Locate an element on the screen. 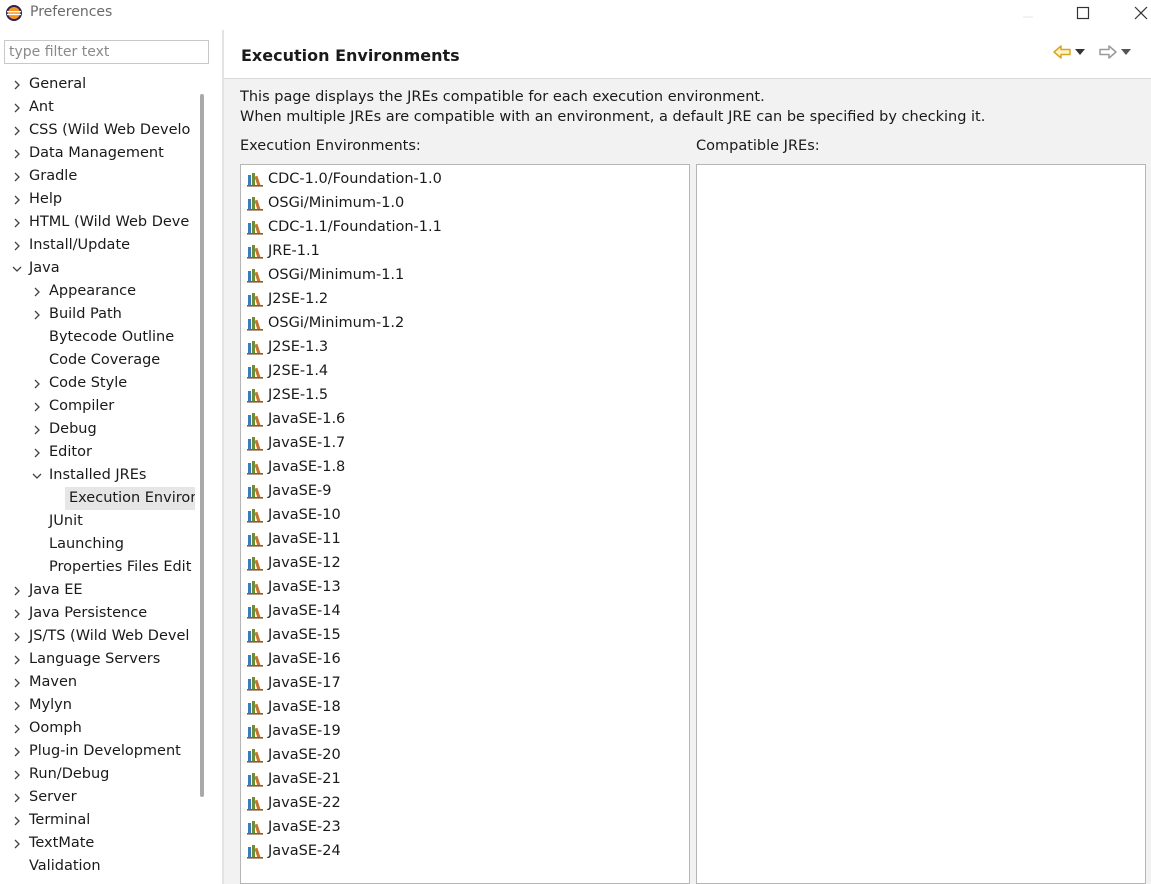 Image resolution: width=1151 pixels, height=884 pixels. filter-input is located at coordinates (106, 52).